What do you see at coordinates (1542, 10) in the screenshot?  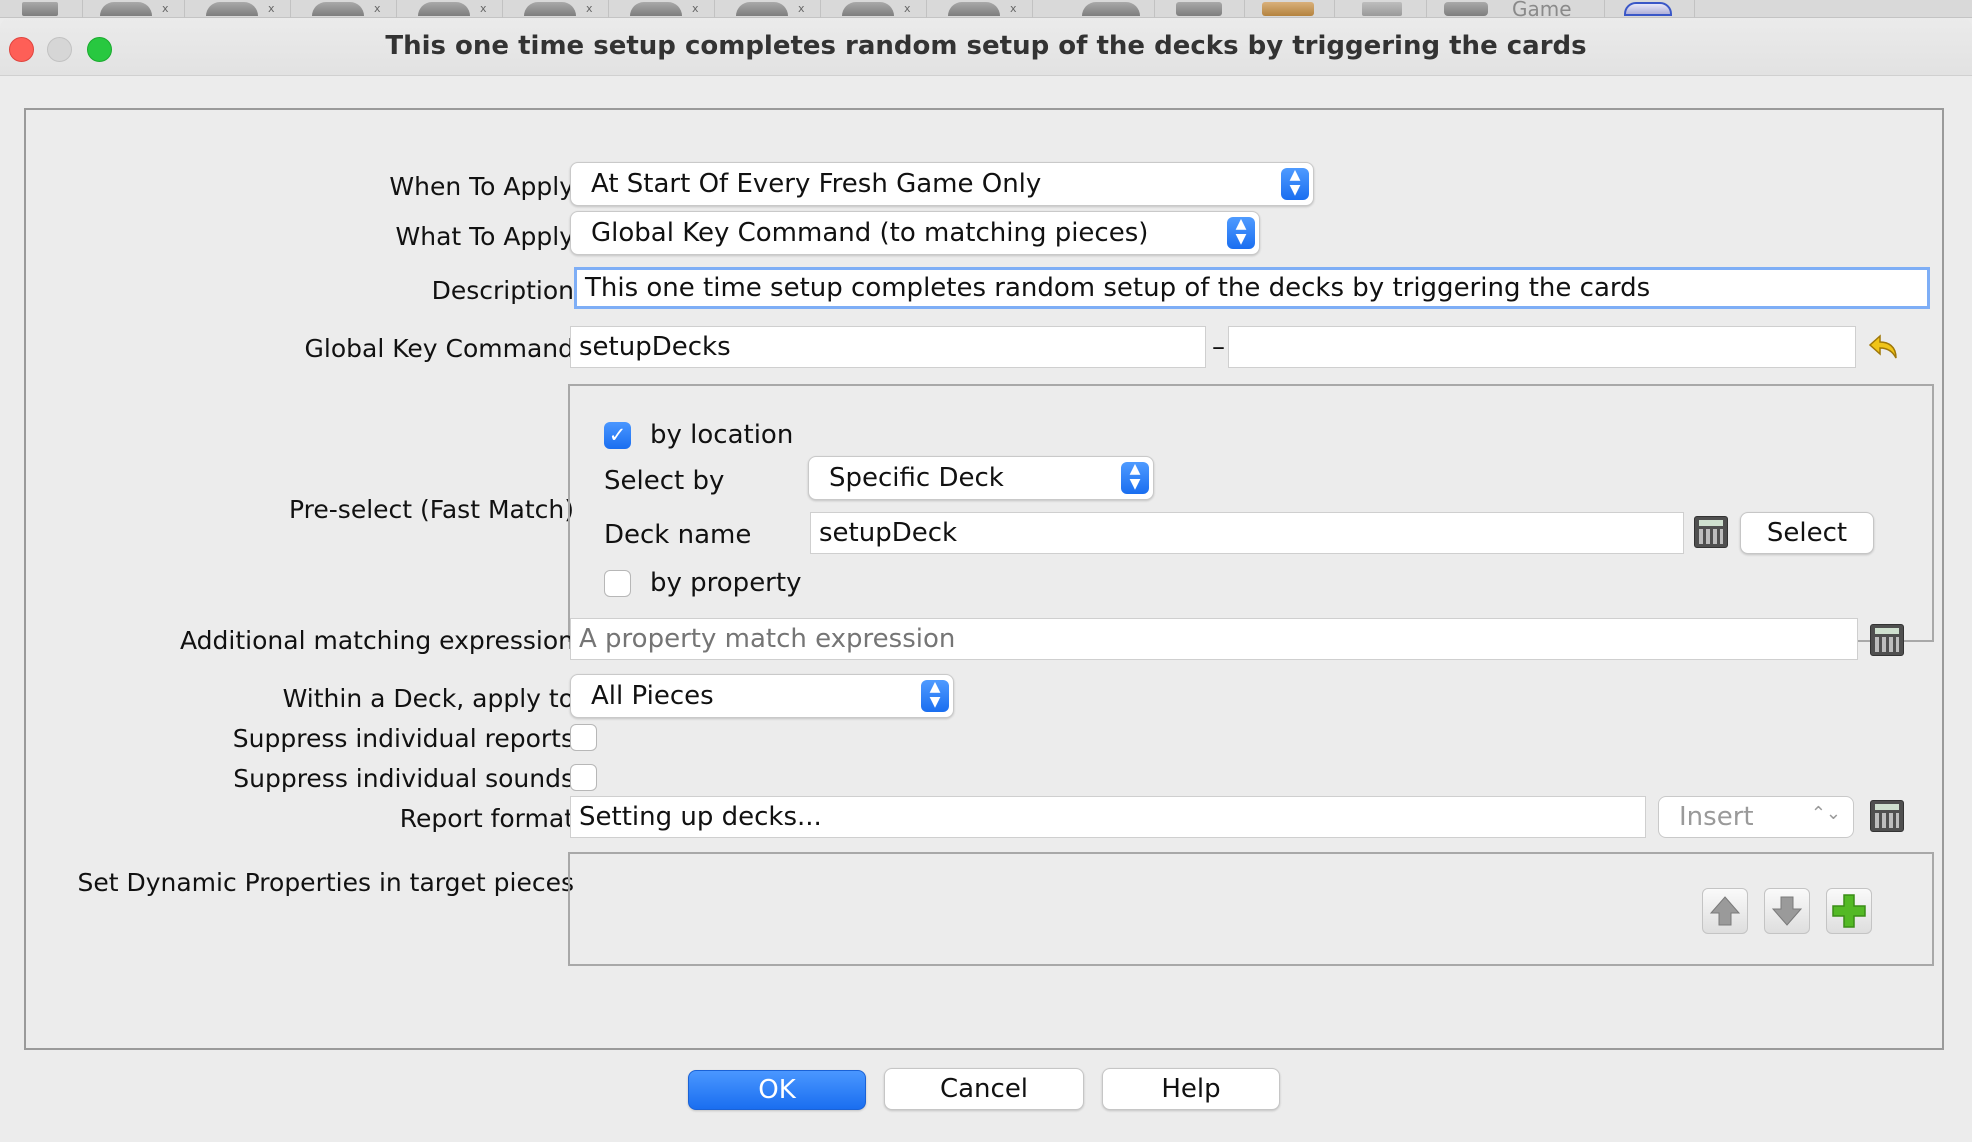 I see `toolbar-label: Game` at bounding box center [1542, 10].